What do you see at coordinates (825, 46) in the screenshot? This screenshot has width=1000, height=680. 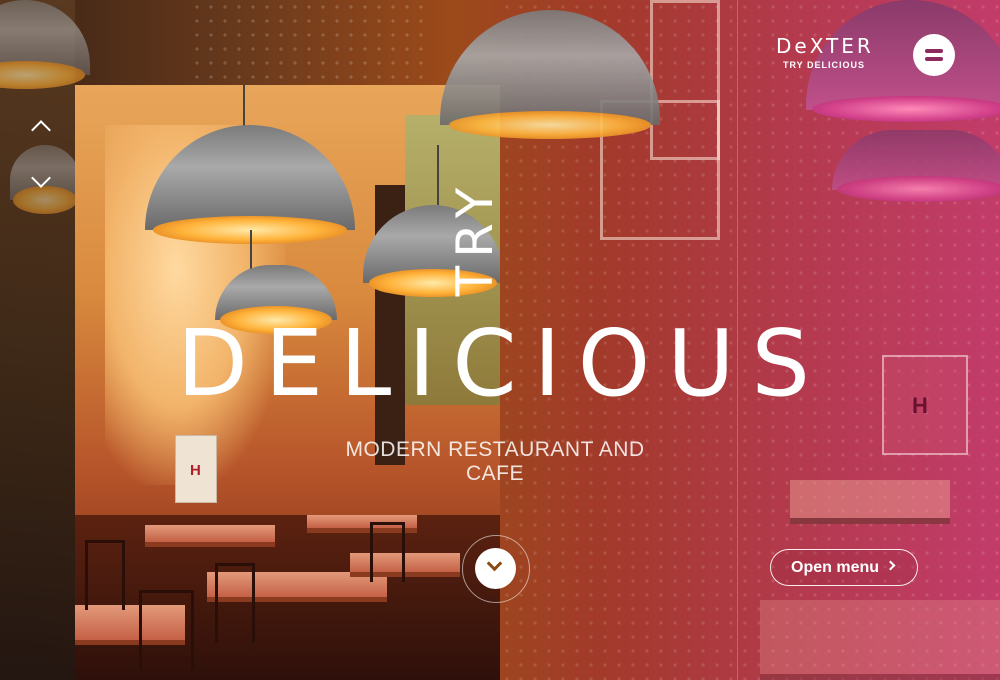 I see `logo-wordmark: DeXTER` at bounding box center [825, 46].